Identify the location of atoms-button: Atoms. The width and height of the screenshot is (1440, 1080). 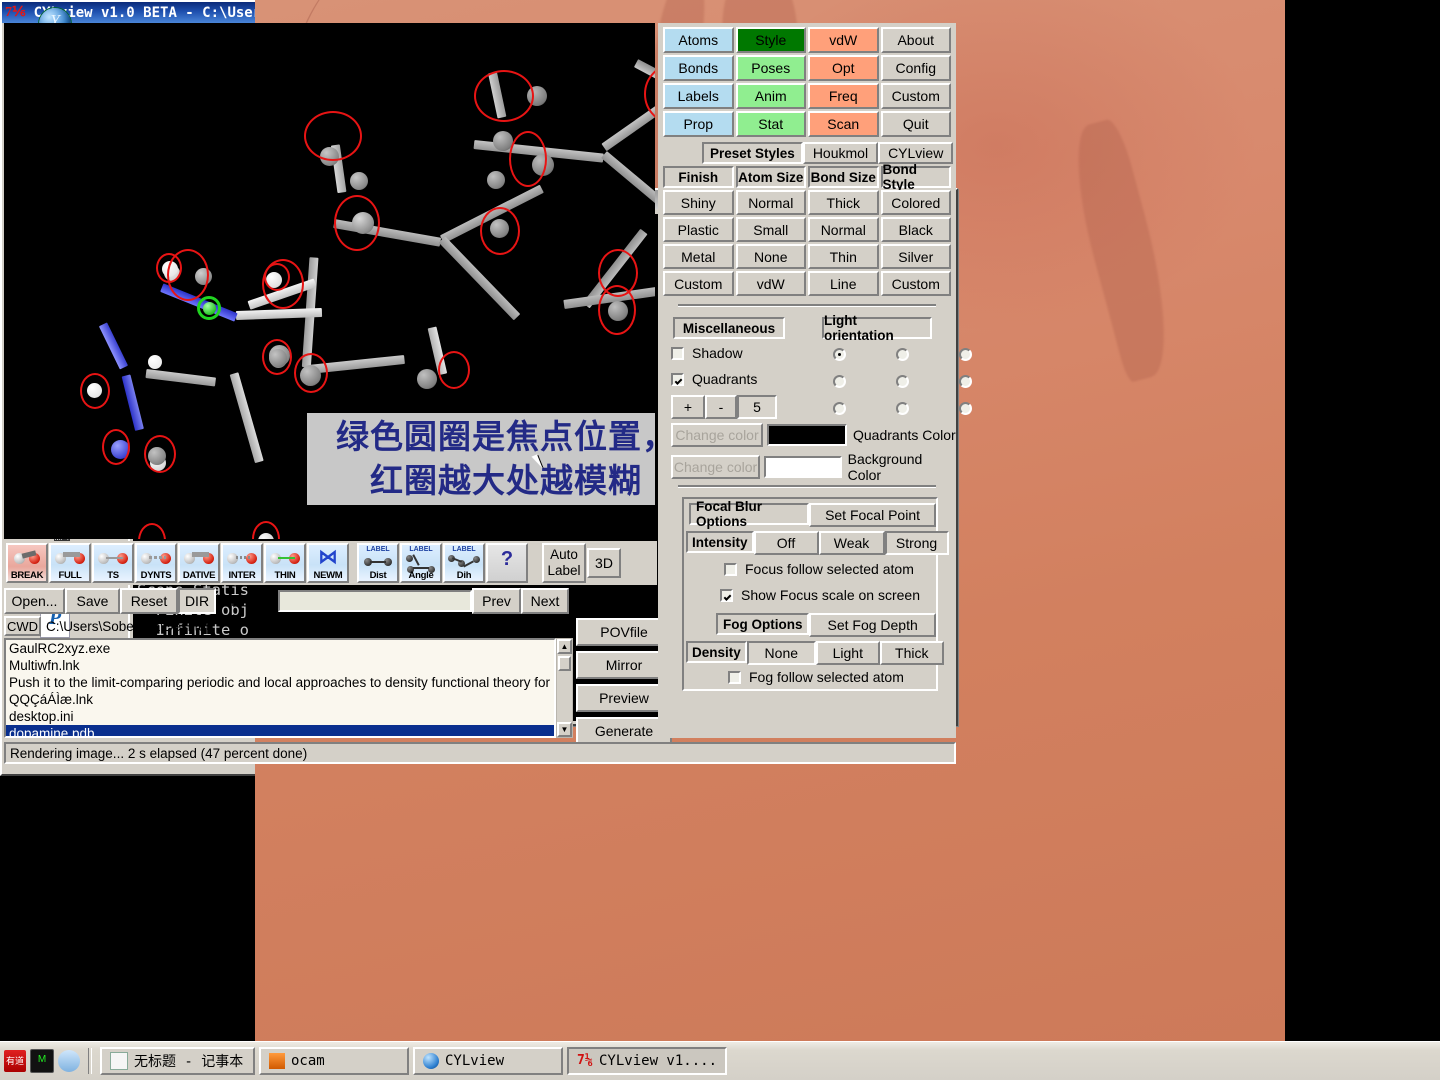
(698, 40).